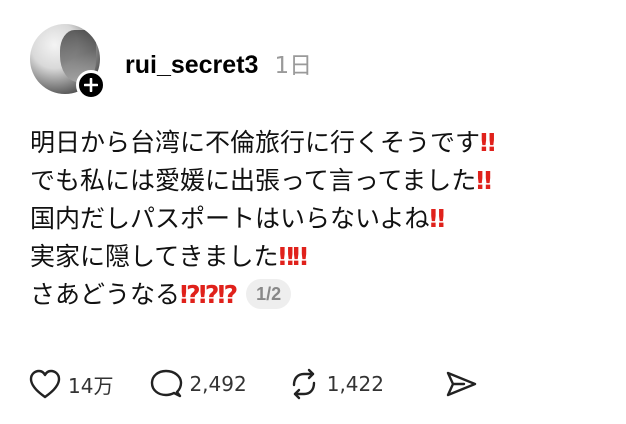 The image size is (626, 424). What do you see at coordinates (269, 294) in the screenshot?
I see `page-indicator: 1/2` at bounding box center [269, 294].